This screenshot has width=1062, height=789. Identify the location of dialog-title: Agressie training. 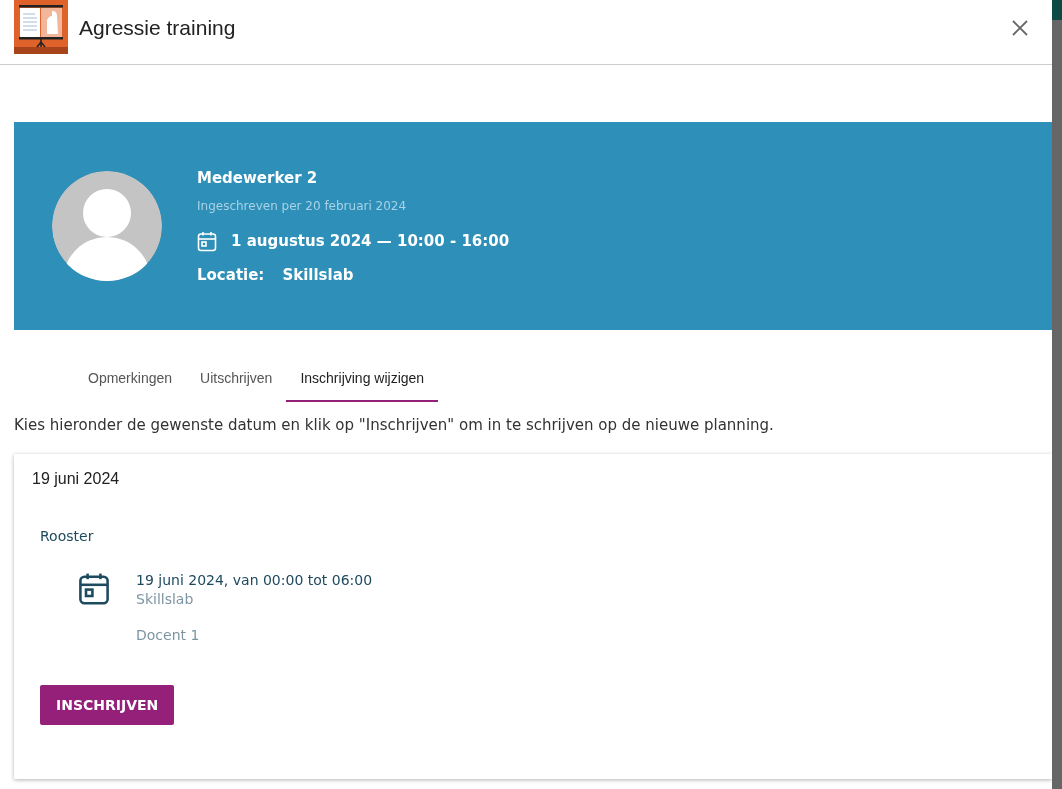
(157, 28).